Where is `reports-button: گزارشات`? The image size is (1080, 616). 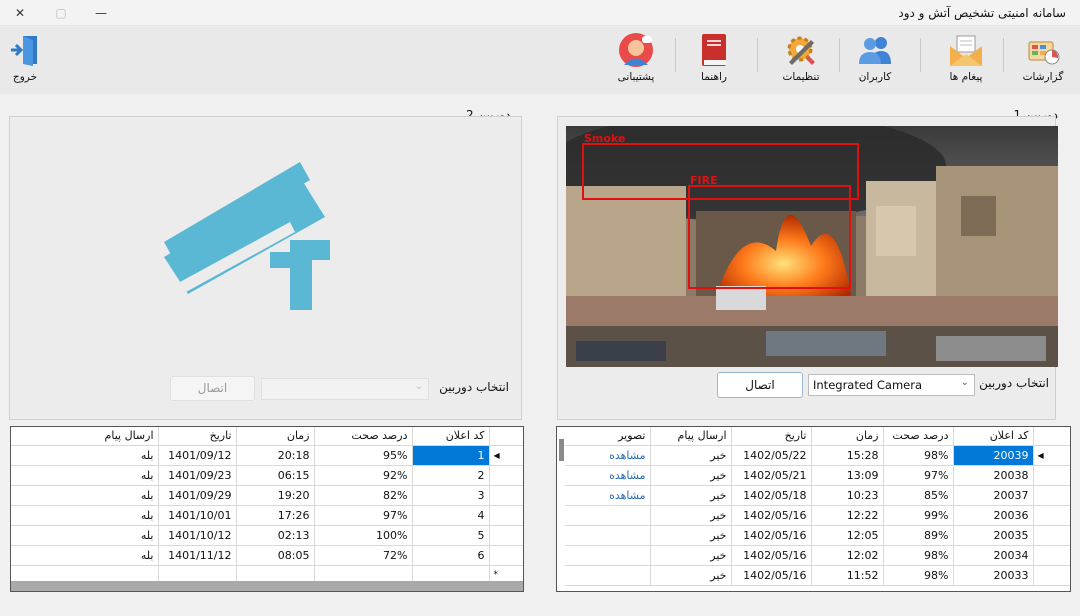
reports-button: گزارشات is located at coordinates (1043, 57).